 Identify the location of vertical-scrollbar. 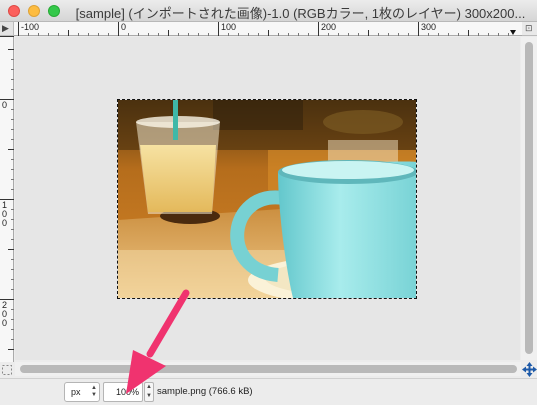
(529, 198).